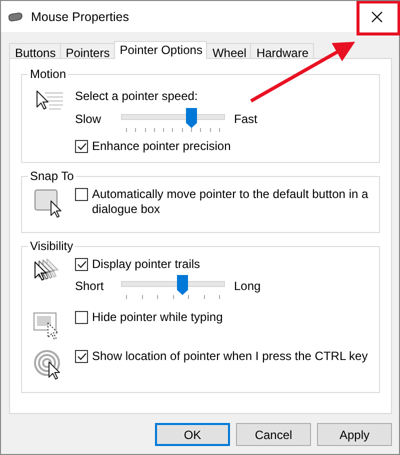 This screenshot has height=455, width=400. What do you see at coordinates (87, 50) in the screenshot?
I see `tab: Pointers` at bounding box center [87, 50].